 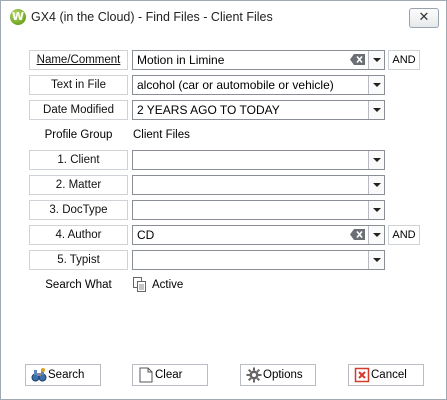 I want to click on name-comment-value: Motion in Limine, so click(x=181, y=60).